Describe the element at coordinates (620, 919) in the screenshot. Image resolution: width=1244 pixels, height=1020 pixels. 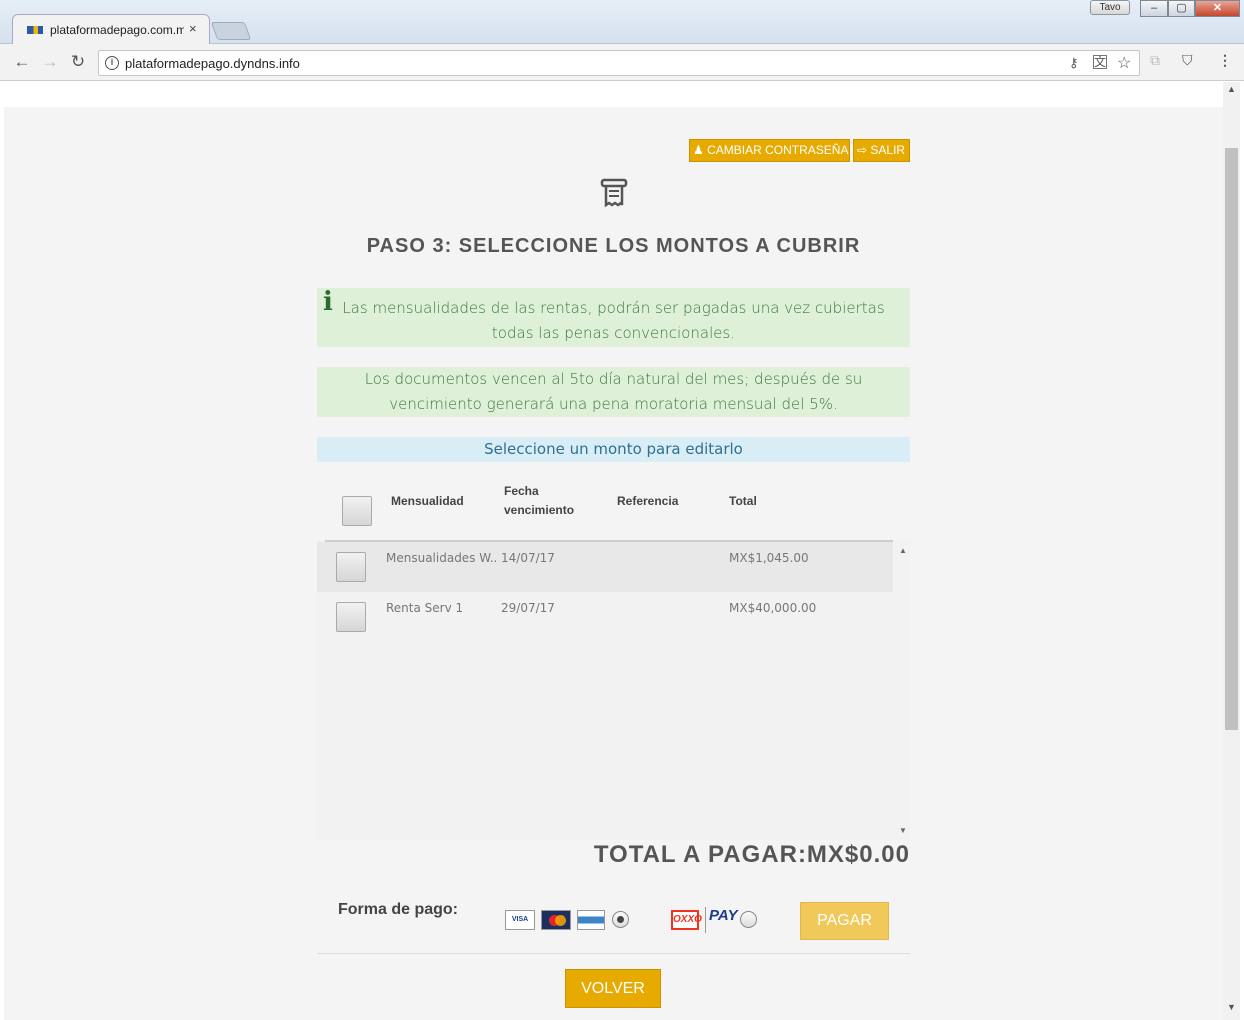
I see `card-payment-radio` at that location.